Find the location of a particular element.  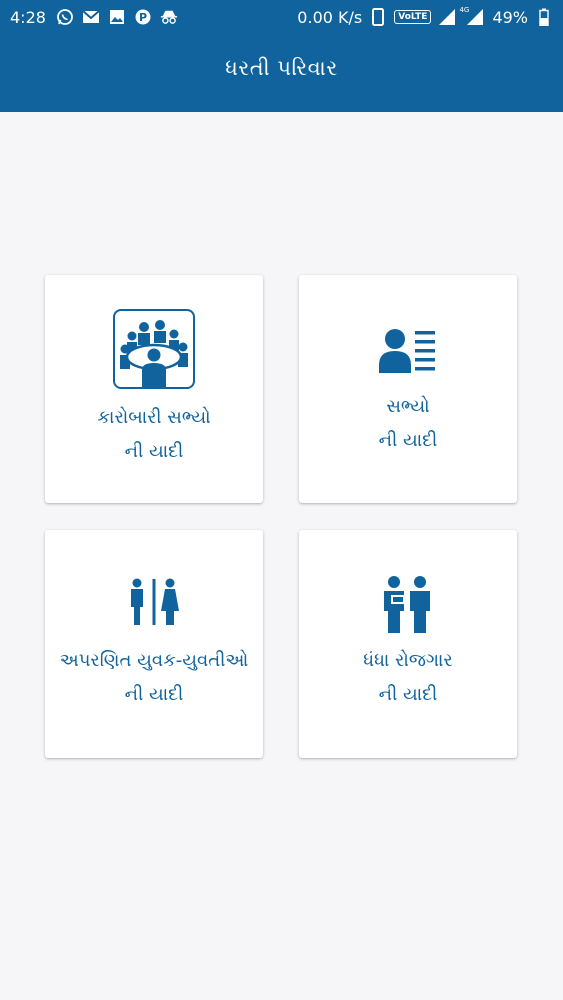

paytm-icon: P is located at coordinates (143, 17).